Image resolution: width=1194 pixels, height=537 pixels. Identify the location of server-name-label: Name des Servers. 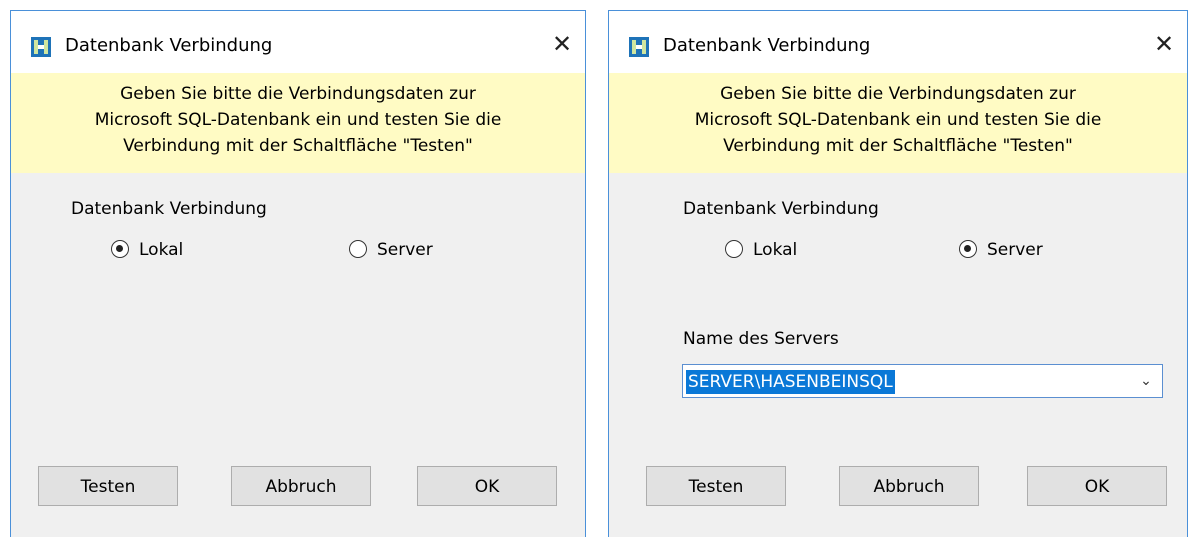
(761, 339).